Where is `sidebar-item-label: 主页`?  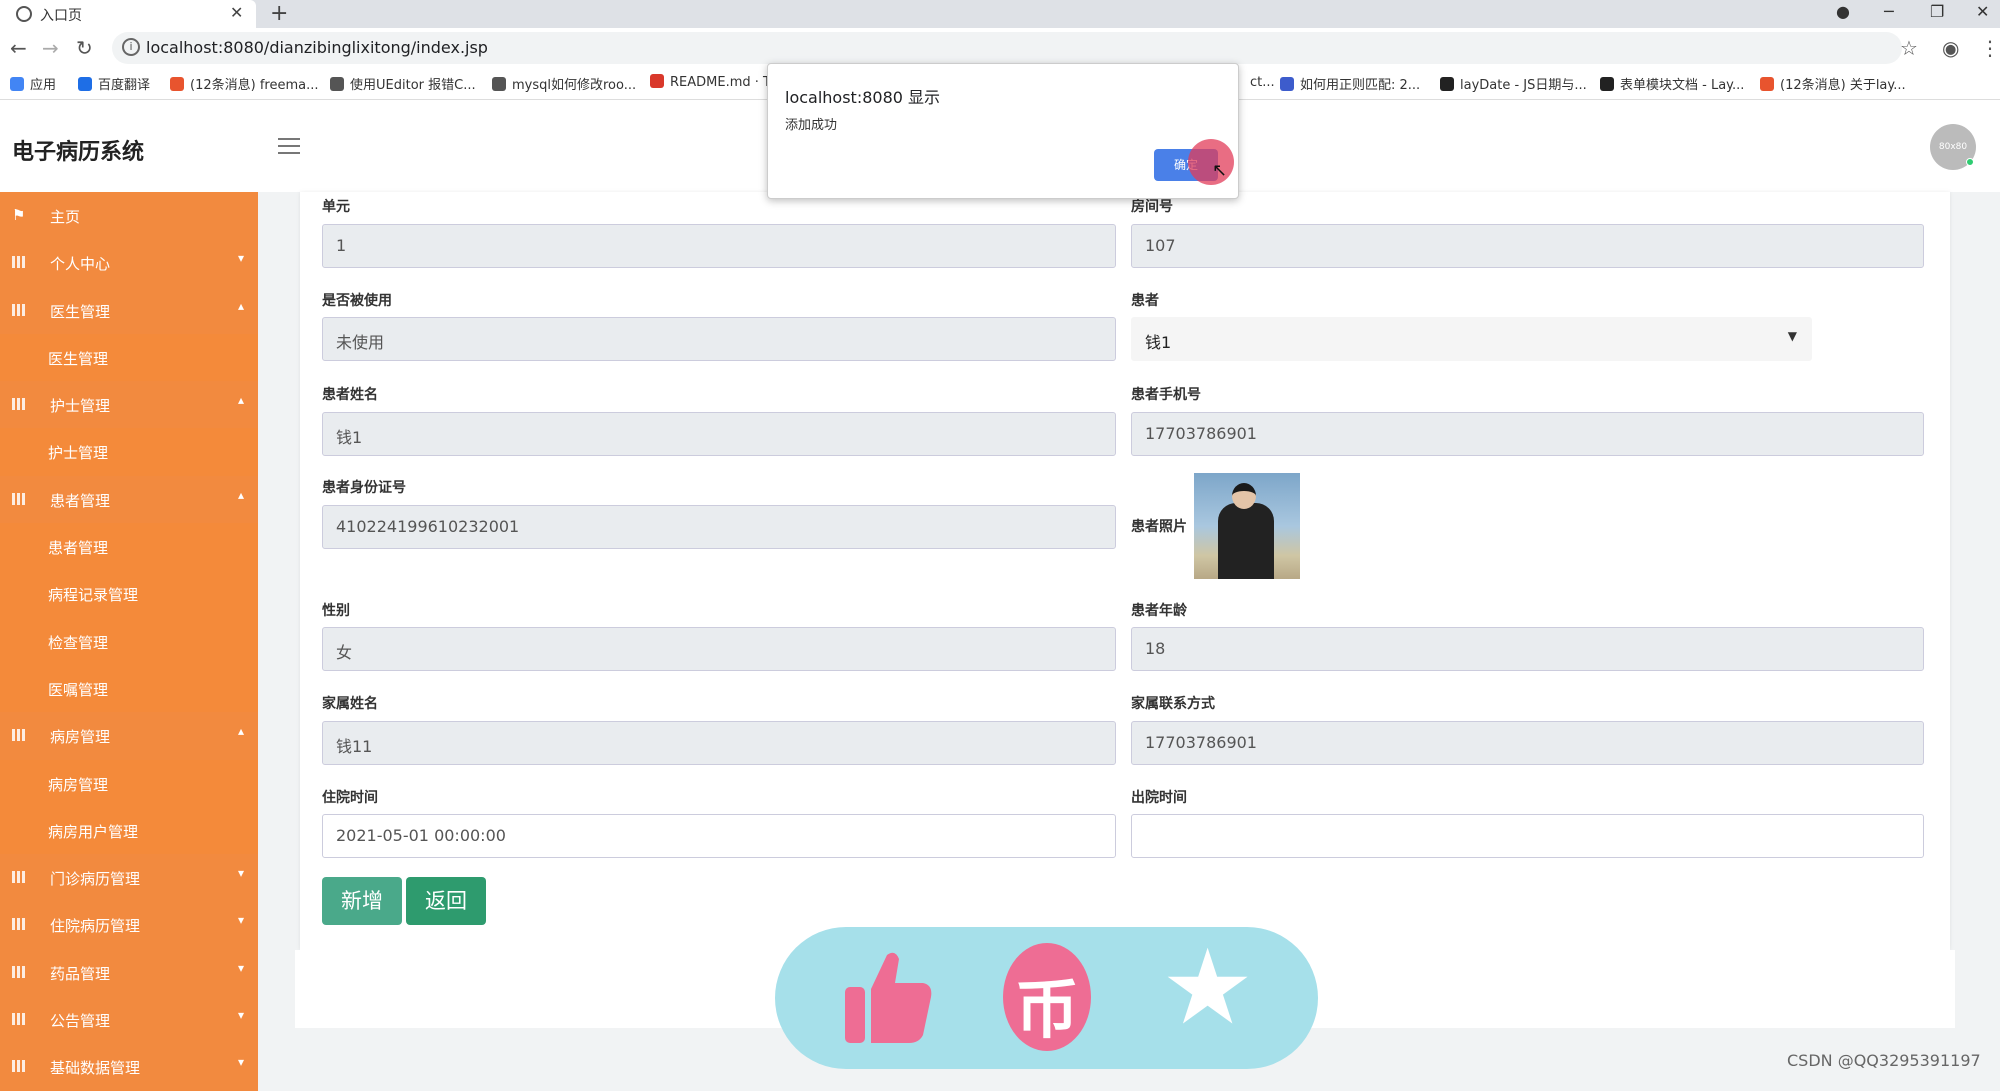 sidebar-item-label: 主页 is located at coordinates (65, 217).